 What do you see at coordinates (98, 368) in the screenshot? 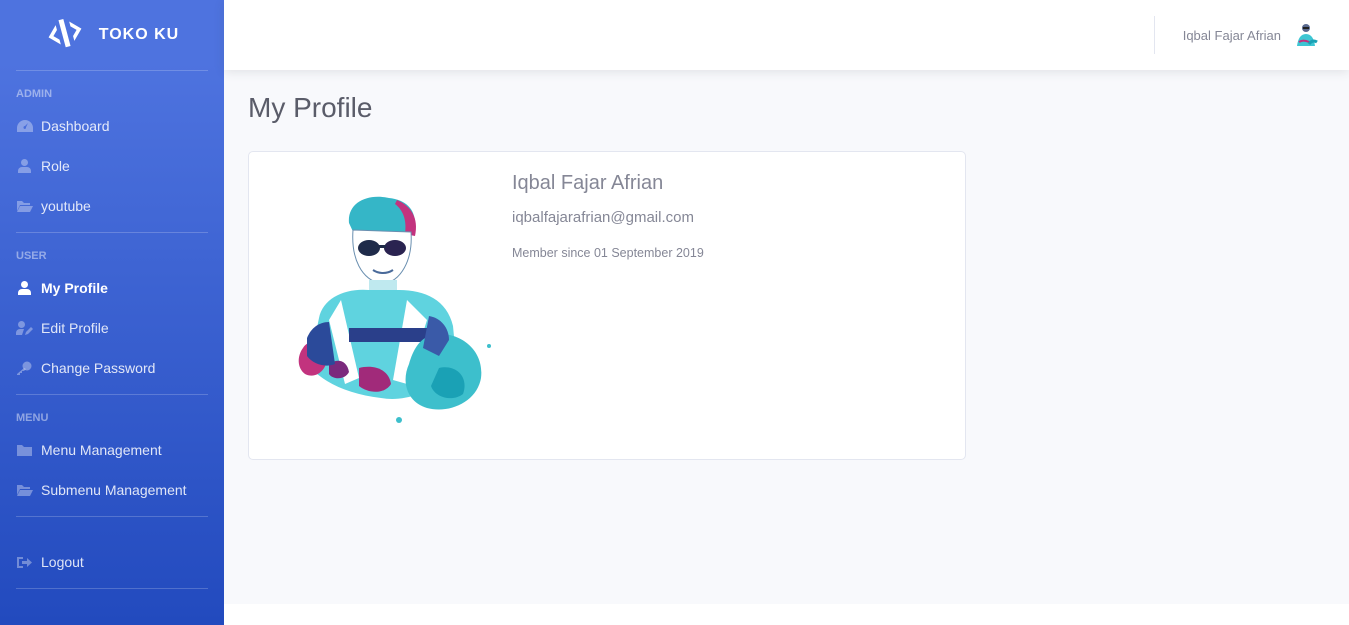
I see `sidebar-item-label: Change Password` at bounding box center [98, 368].